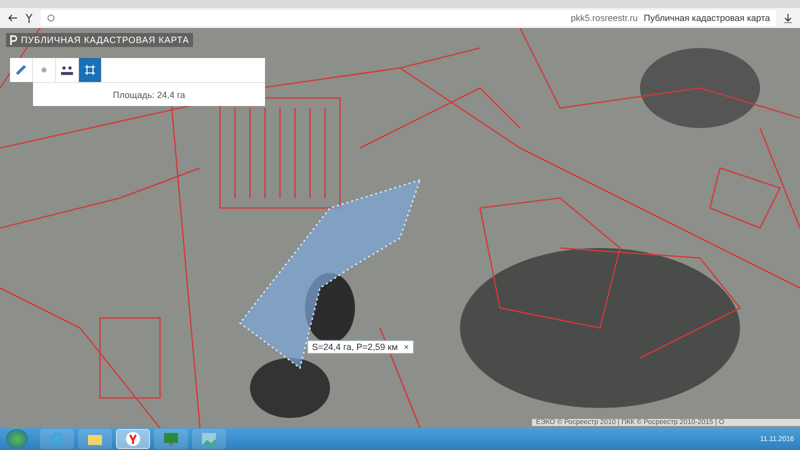 Image resolution: width=800 pixels, height=450 pixels. Describe the element at coordinates (17, 439) in the screenshot. I see `start-button` at that location.